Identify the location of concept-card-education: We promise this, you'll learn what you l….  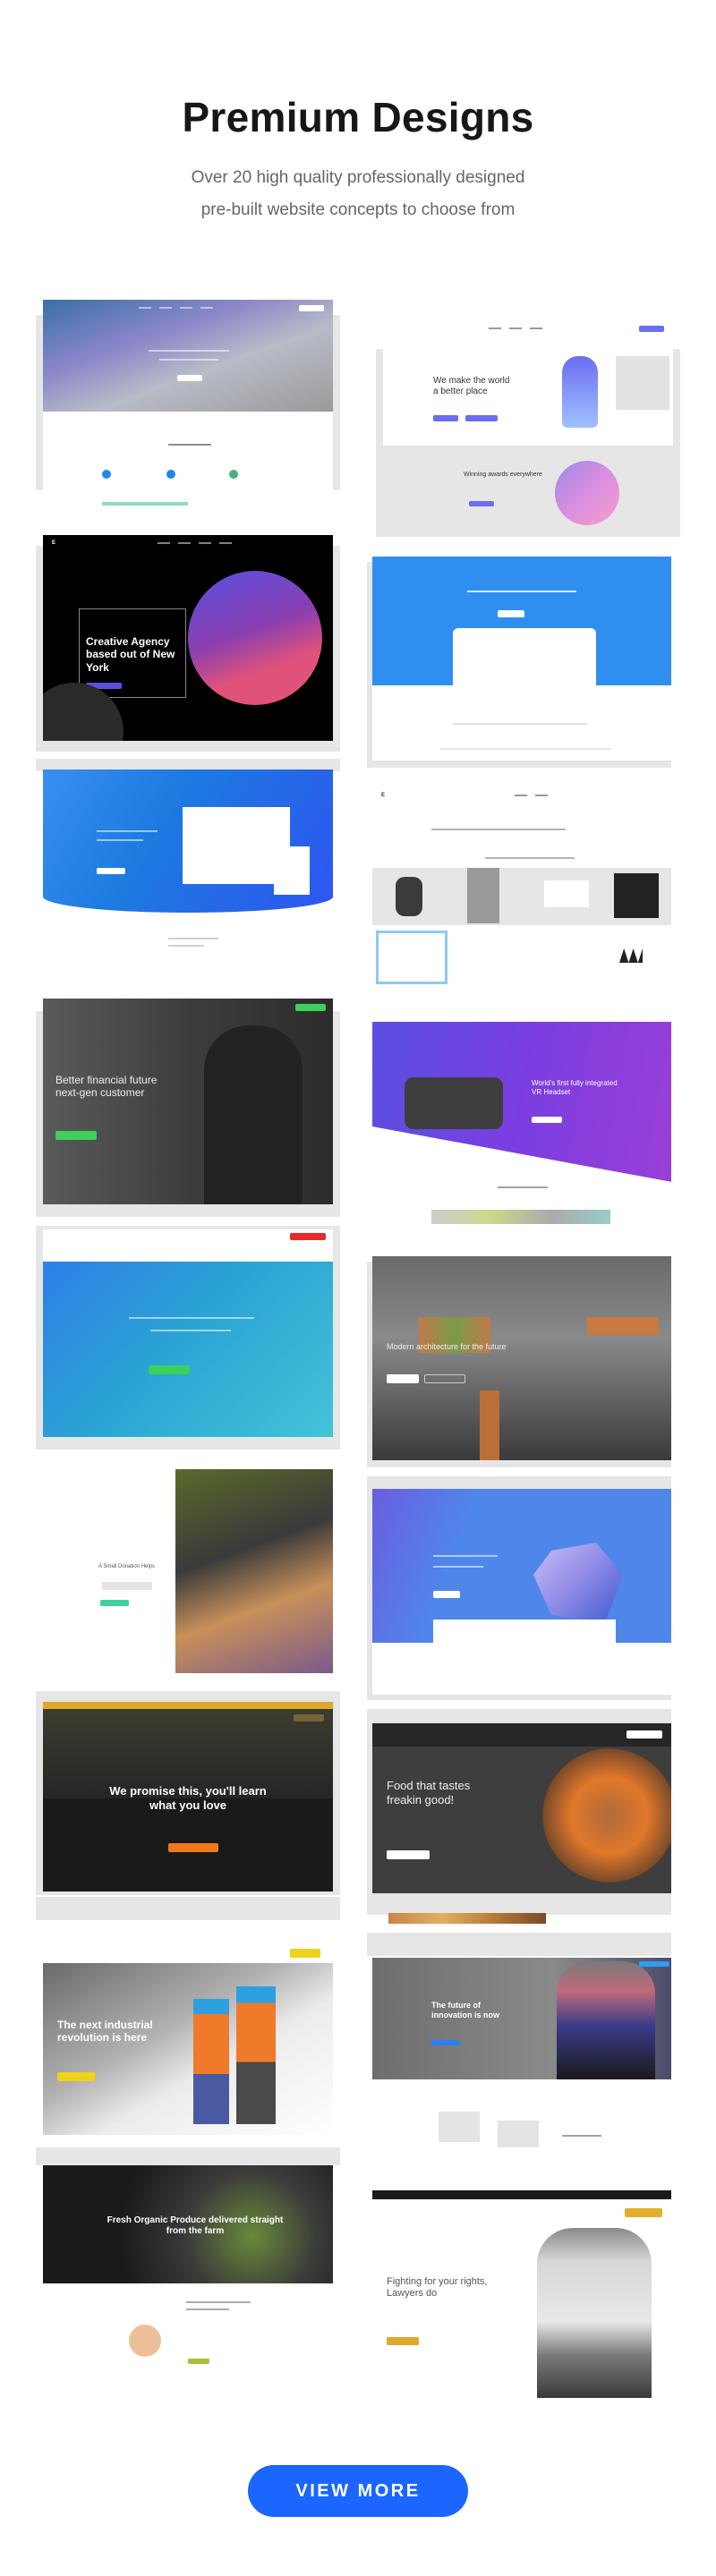
(188, 1794).